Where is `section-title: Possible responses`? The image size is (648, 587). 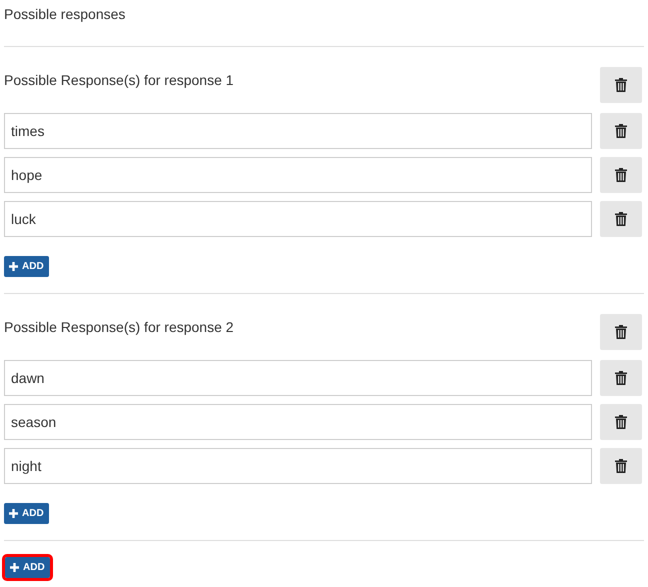 section-title: Possible responses is located at coordinates (65, 14).